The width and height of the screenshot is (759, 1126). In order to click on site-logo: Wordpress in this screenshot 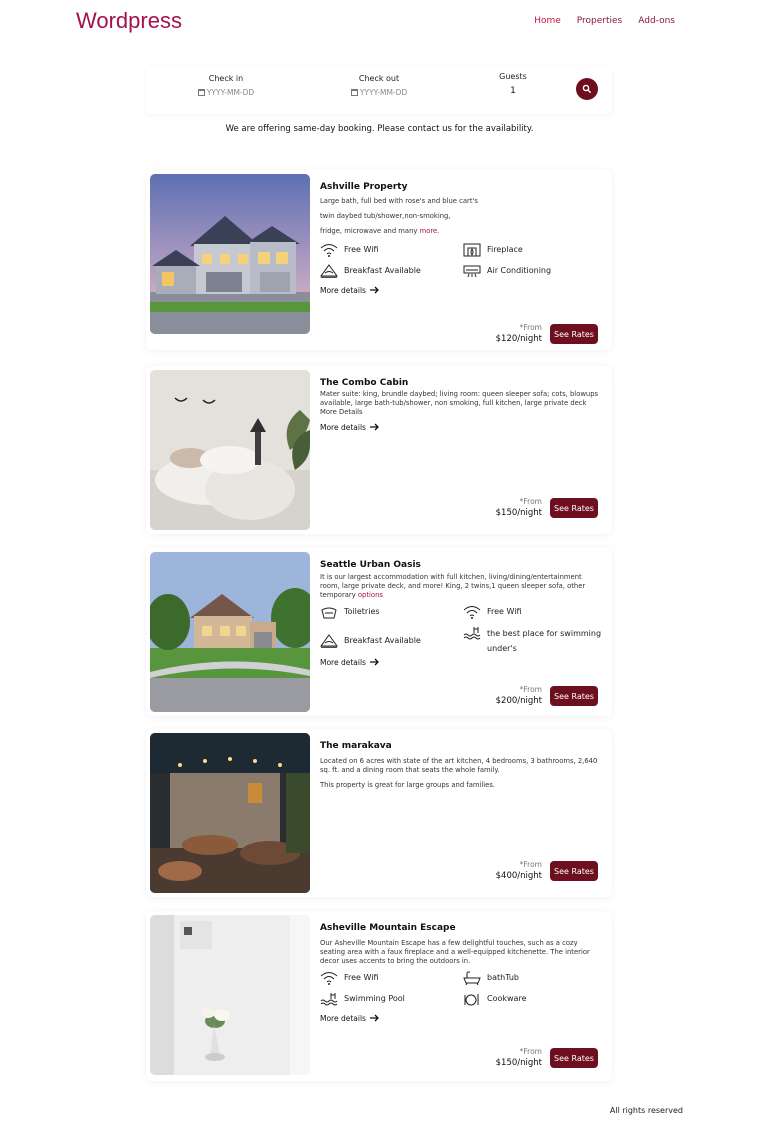, I will do `click(129, 21)`.